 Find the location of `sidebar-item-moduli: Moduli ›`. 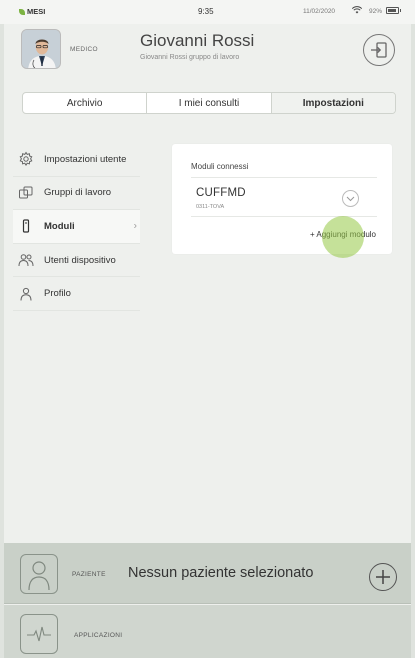

sidebar-item-moduli: Moduli › is located at coordinates (76, 227).